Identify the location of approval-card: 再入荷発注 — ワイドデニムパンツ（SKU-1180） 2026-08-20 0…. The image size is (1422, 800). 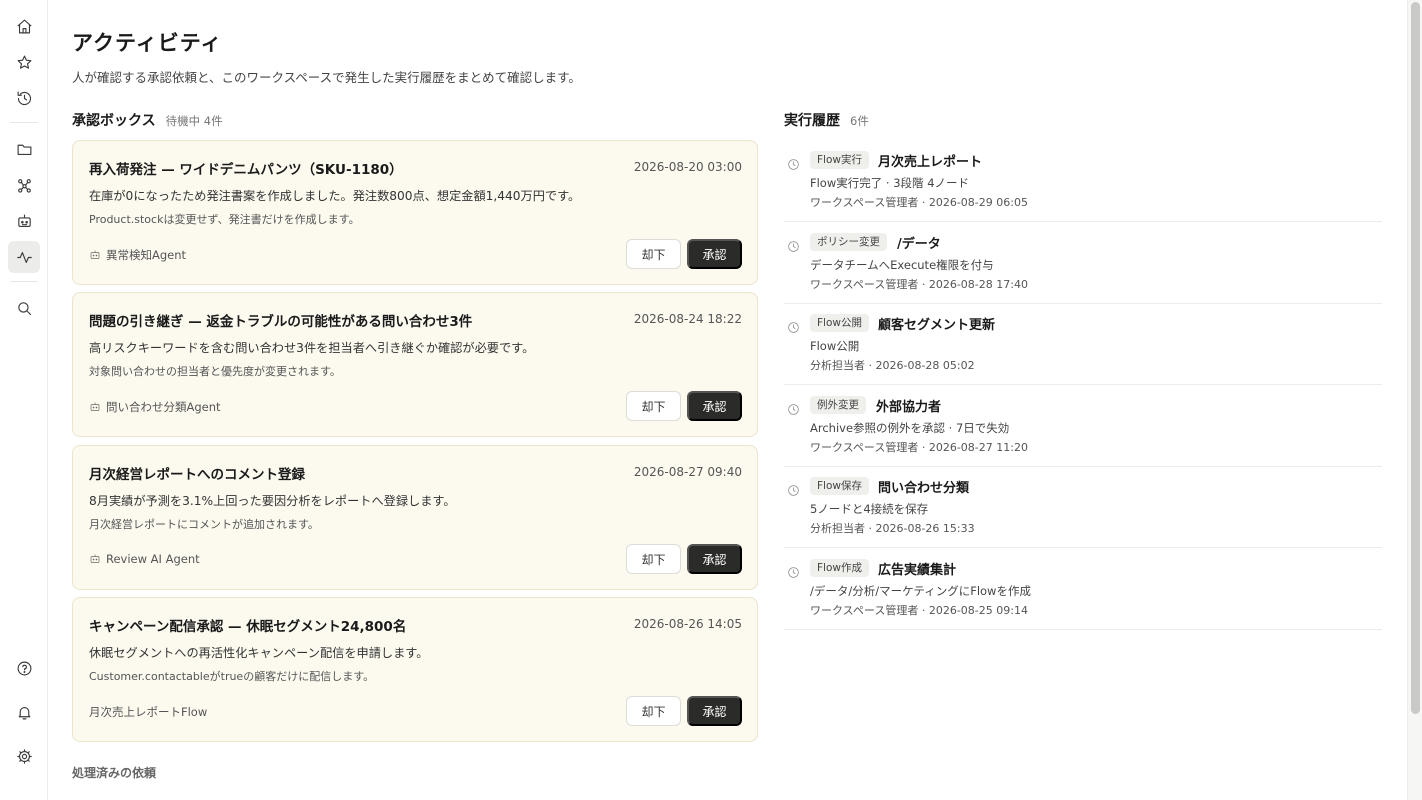
(415, 212).